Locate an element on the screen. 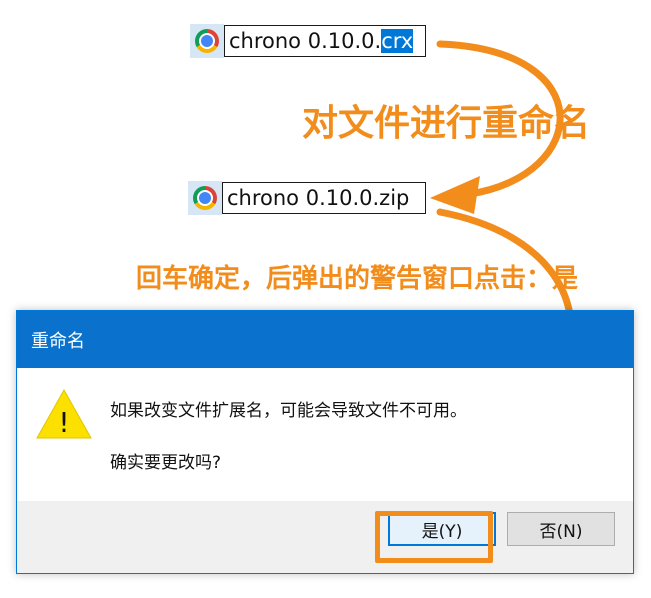  selected-extension: crx is located at coordinates (397, 41).